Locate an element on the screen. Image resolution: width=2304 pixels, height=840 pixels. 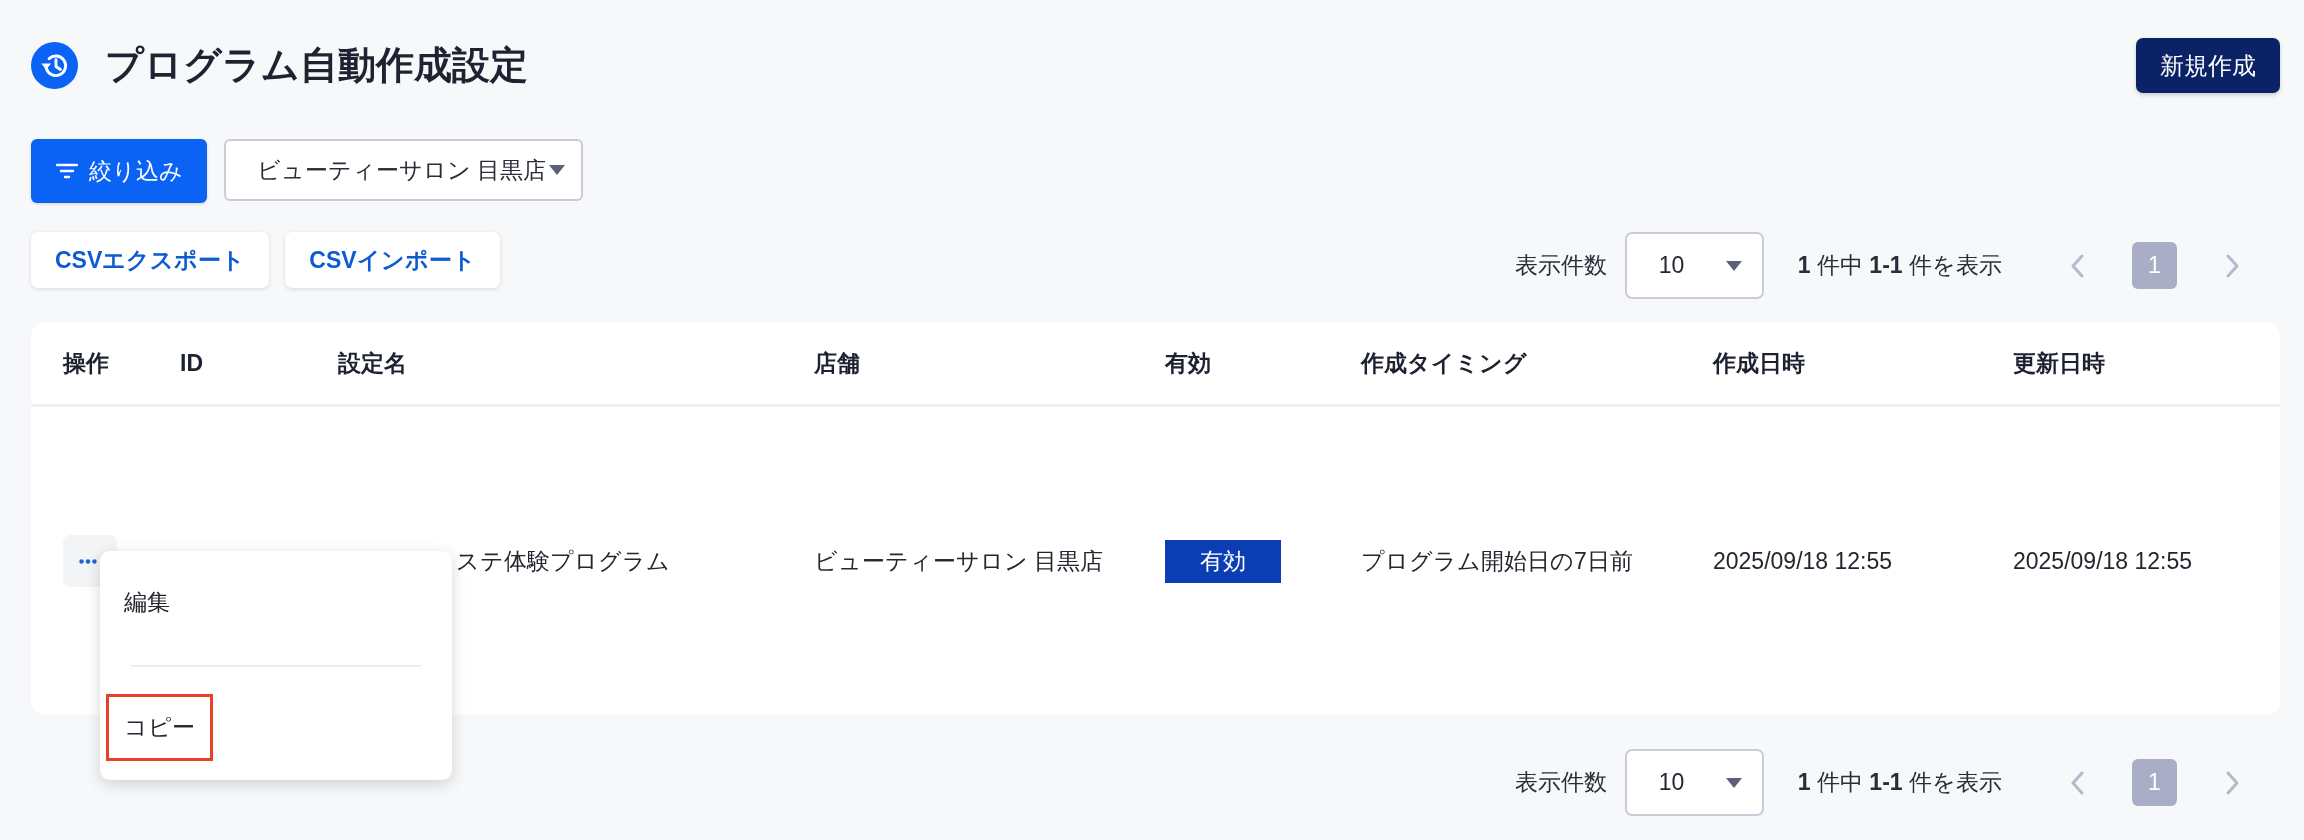
csv-export-button: CSVエクスポート is located at coordinates (150, 260).